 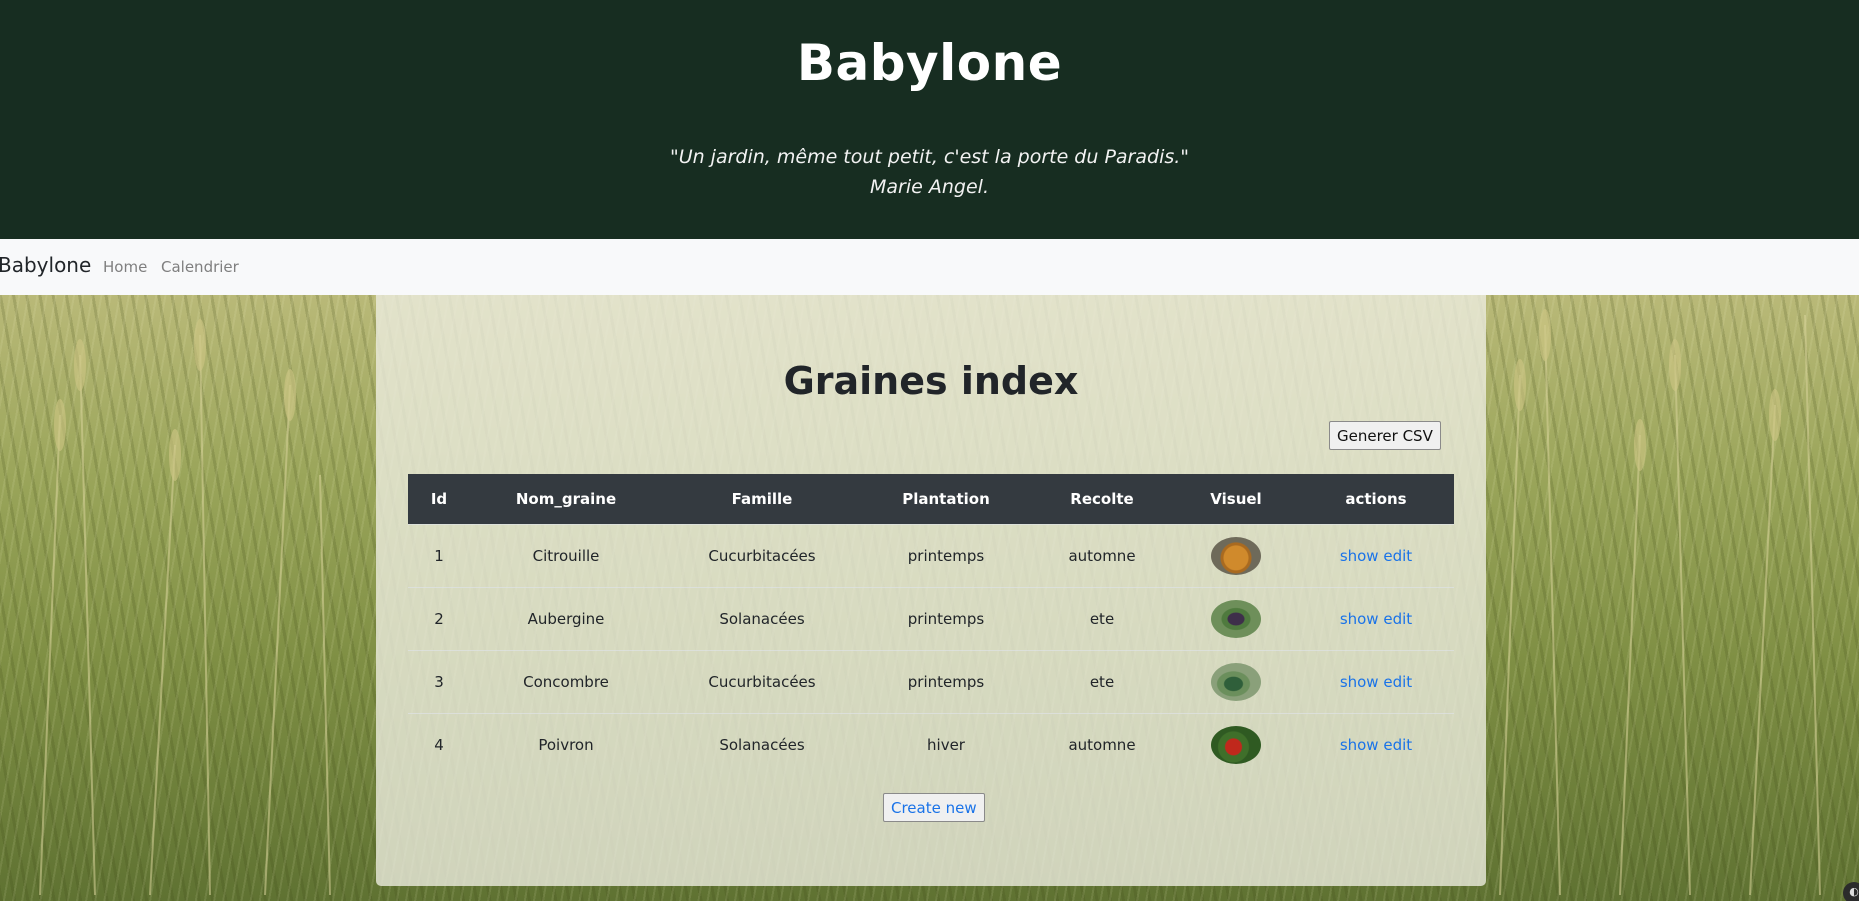 What do you see at coordinates (929, 187) in the screenshot?
I see `quote-author: Marie Angel.` at bounding box center [929, 187].